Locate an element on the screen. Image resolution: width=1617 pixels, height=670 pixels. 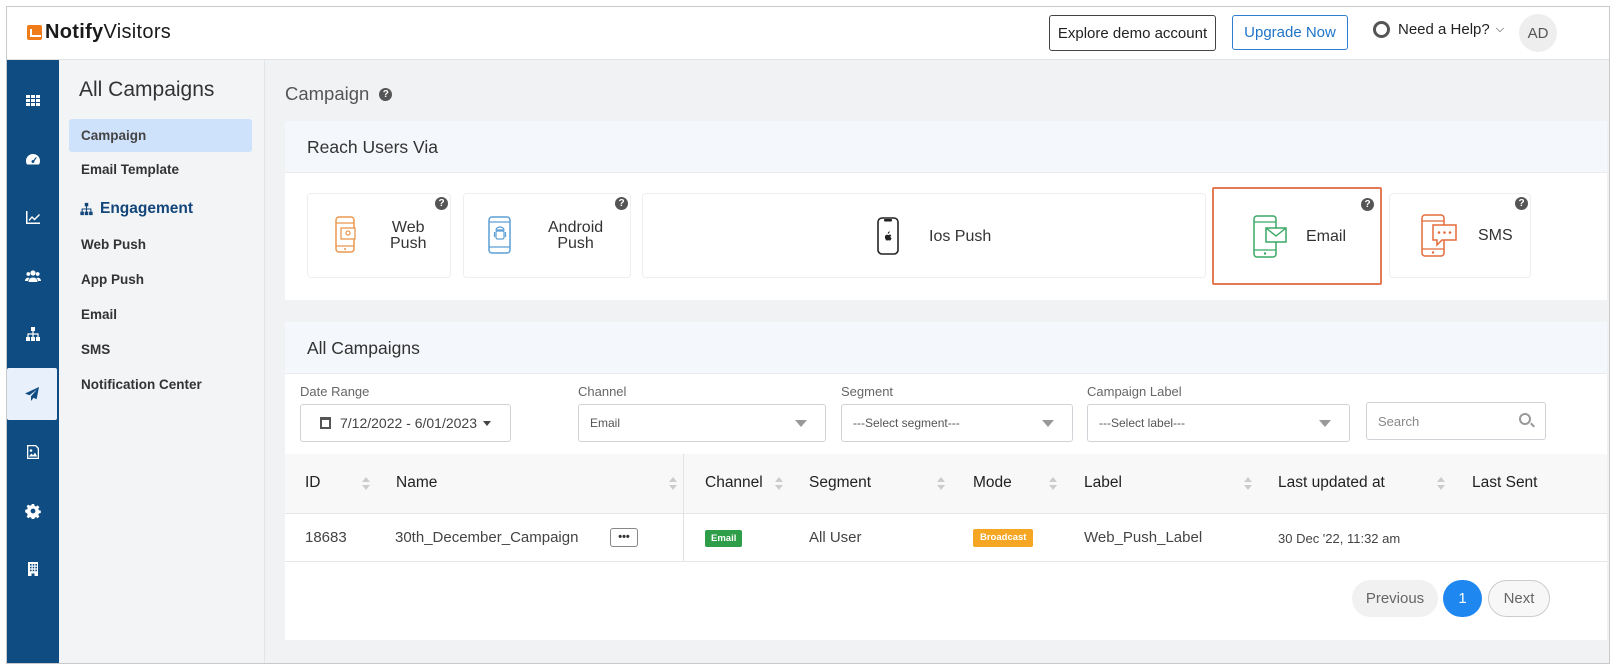
segment-label: Segment is located at coordinates (867, 391).